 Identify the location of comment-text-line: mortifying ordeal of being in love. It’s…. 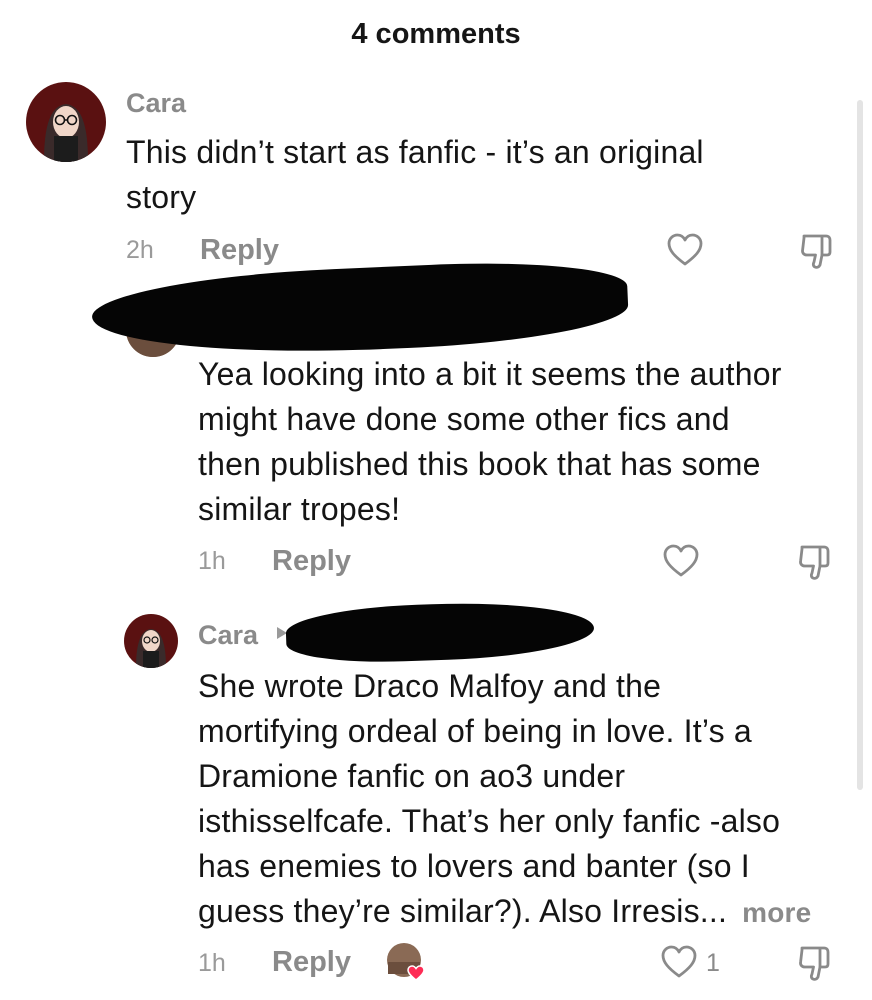
(475, 731).